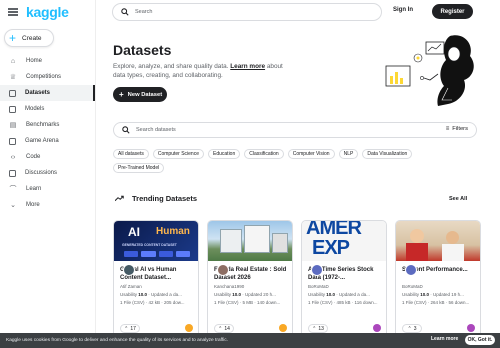  I want to click on sidebar-item-label: Learn, so click(34, 189).